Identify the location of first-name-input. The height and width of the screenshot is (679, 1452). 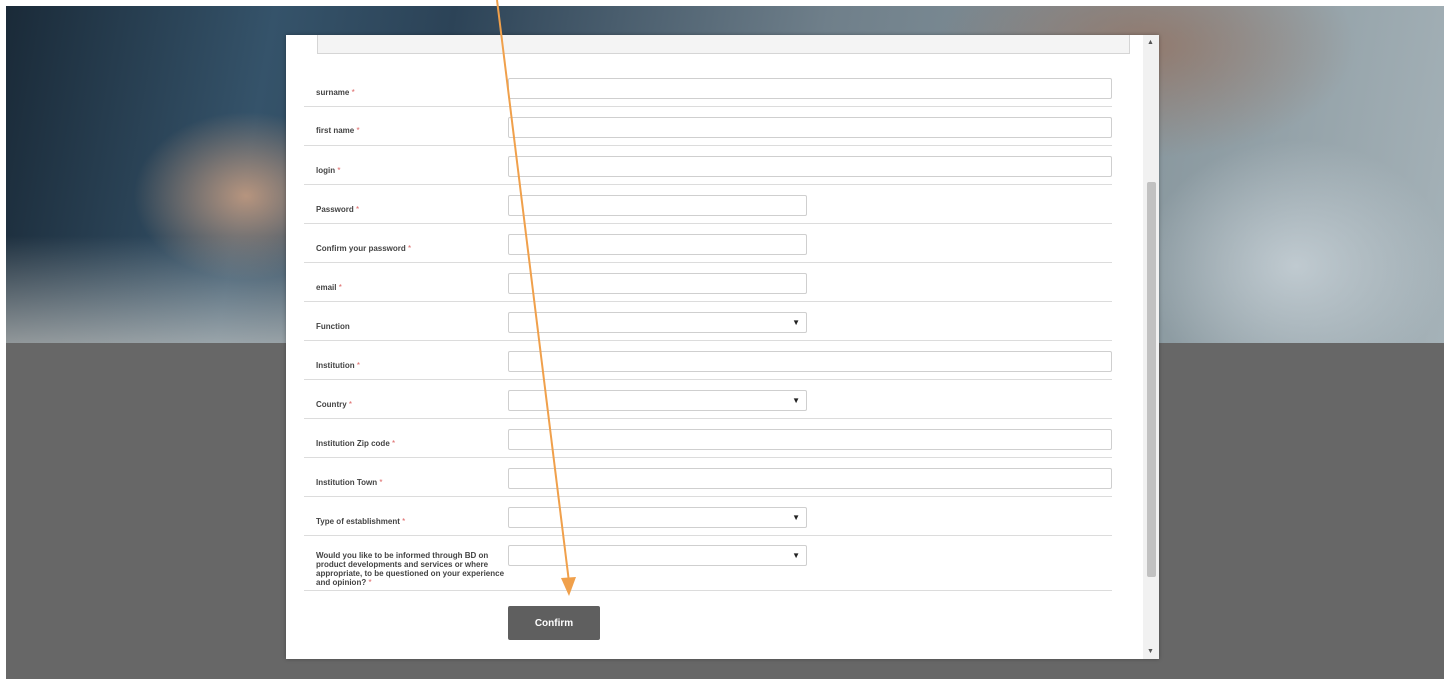
(810, 127).